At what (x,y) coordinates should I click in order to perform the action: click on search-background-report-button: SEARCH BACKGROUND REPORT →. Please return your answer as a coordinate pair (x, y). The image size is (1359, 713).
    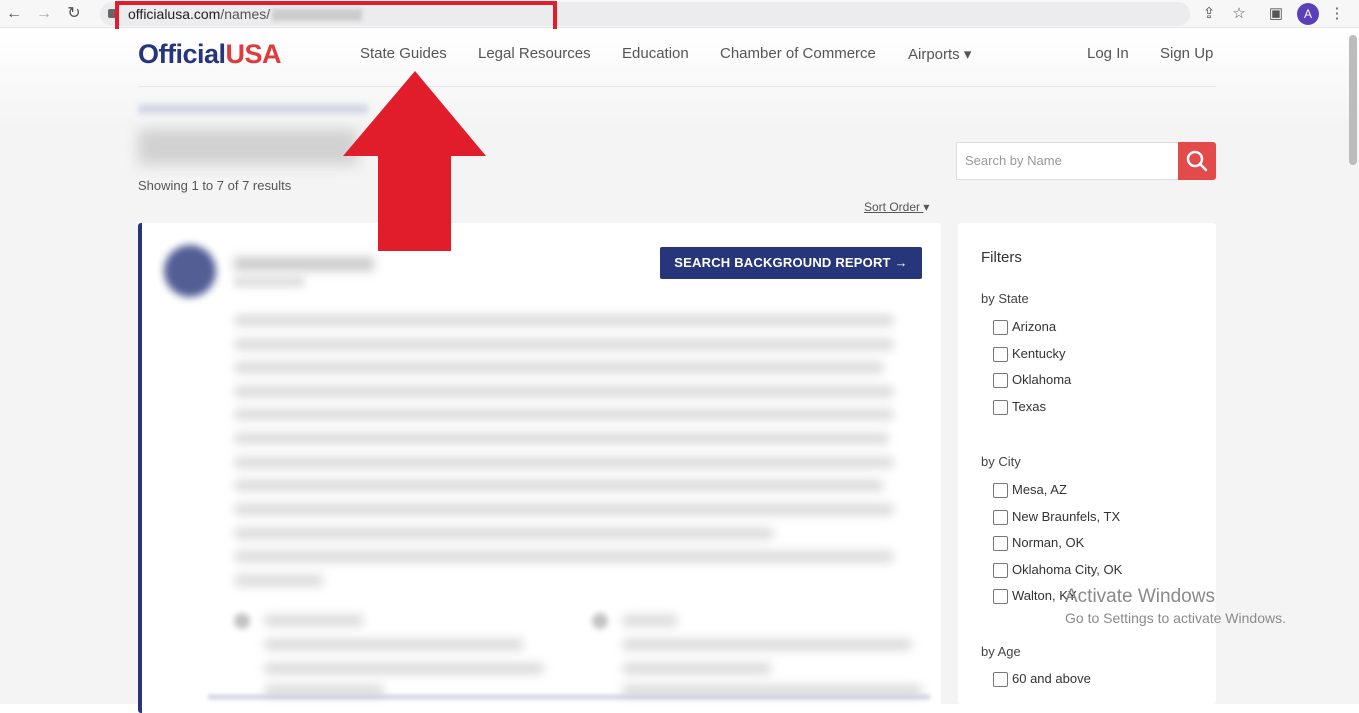
    Looking at the image, I should click on (791, 263).